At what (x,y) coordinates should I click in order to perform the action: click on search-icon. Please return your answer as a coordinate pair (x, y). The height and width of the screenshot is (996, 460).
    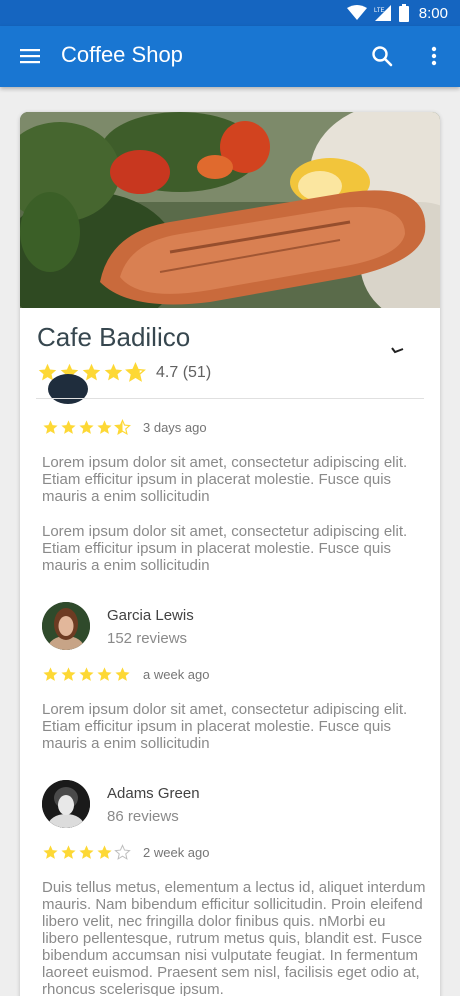
    Looking at the image, I should click on (382, 56).